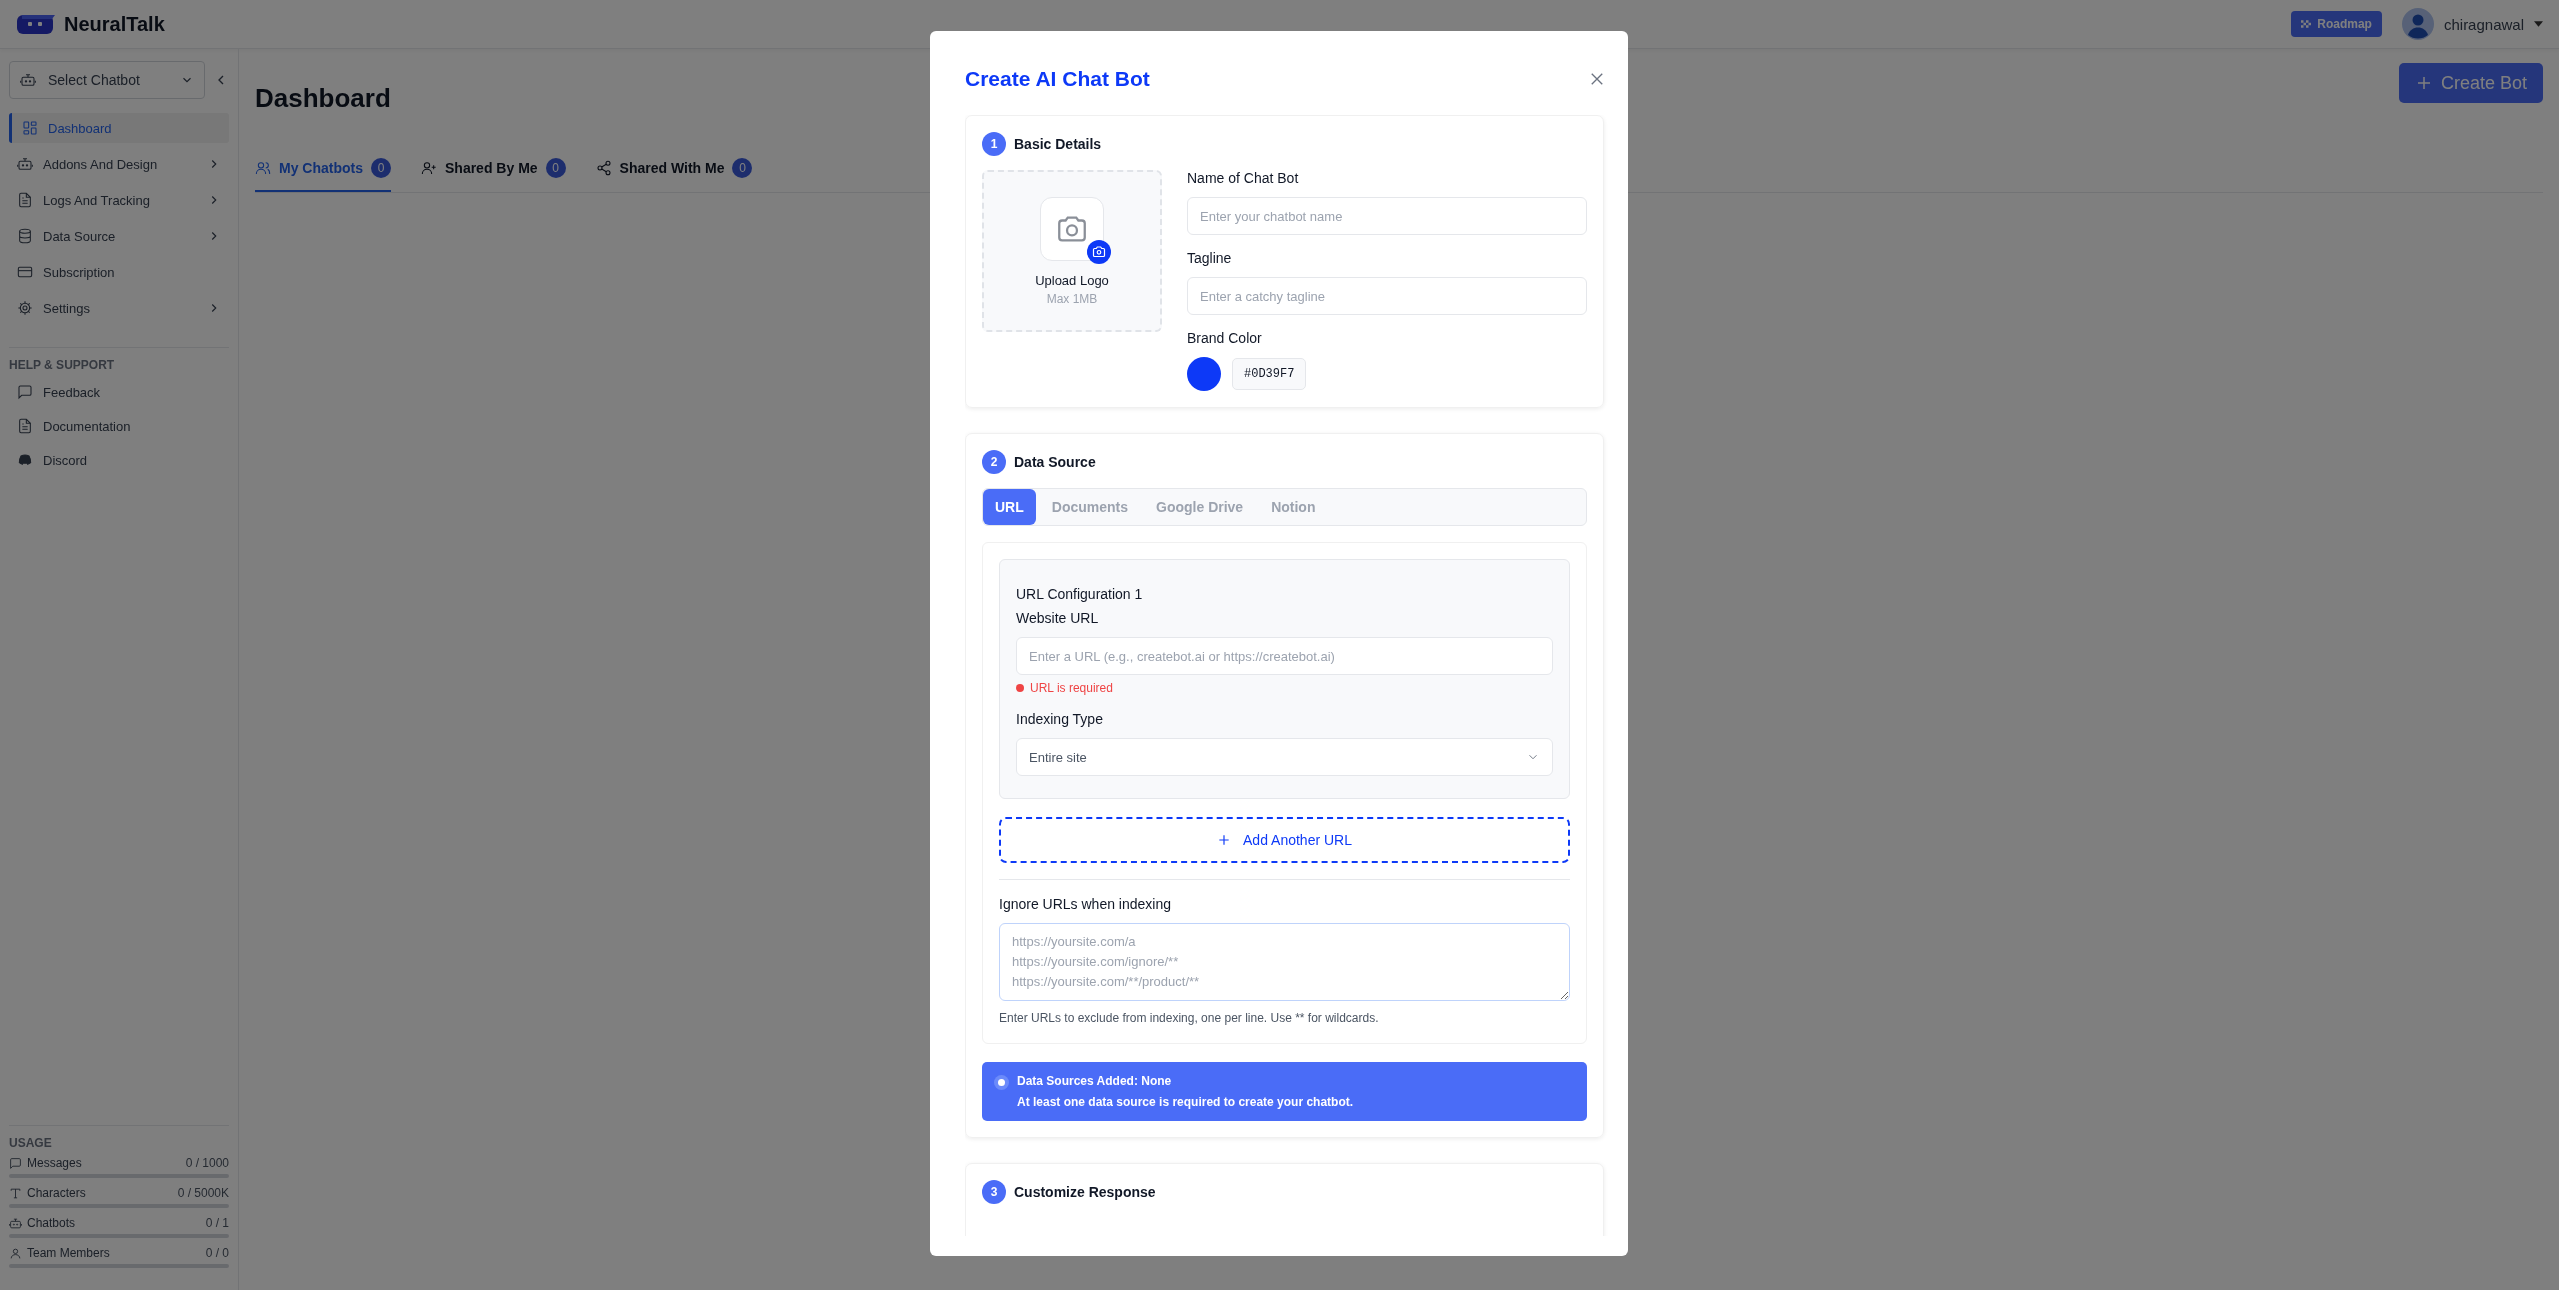 The image size is (2559, 1290). What do you see at coordinates (994, 144) in the screenshot?
I see `step-number: 1` at bounding box center [994, 144].